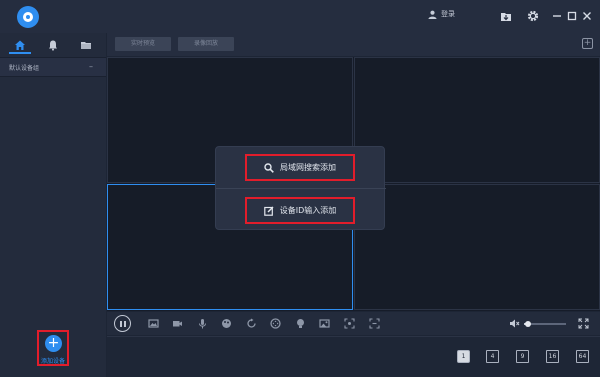 The image size is (600, 377). What do you see at coordinates (353, 44) in the screenshot?
I see `view-toolbar: 实时预览 录像回放 +` at bounding box center [353, 44].